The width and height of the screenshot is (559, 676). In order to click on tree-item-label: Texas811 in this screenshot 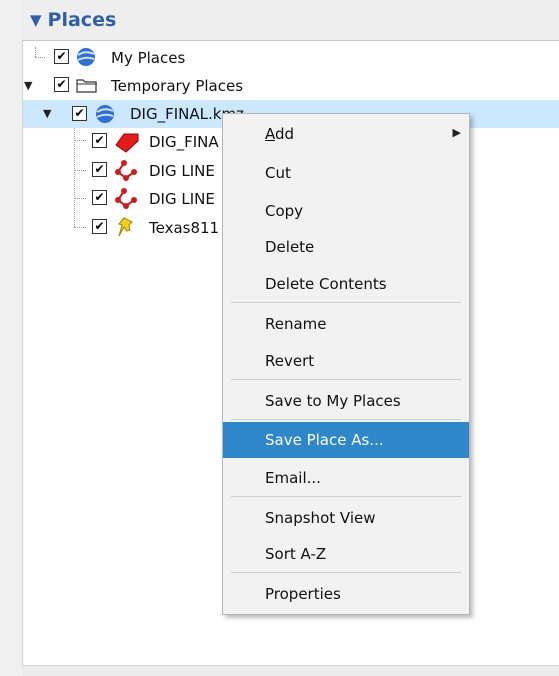, I will do `click(184, 228)`.